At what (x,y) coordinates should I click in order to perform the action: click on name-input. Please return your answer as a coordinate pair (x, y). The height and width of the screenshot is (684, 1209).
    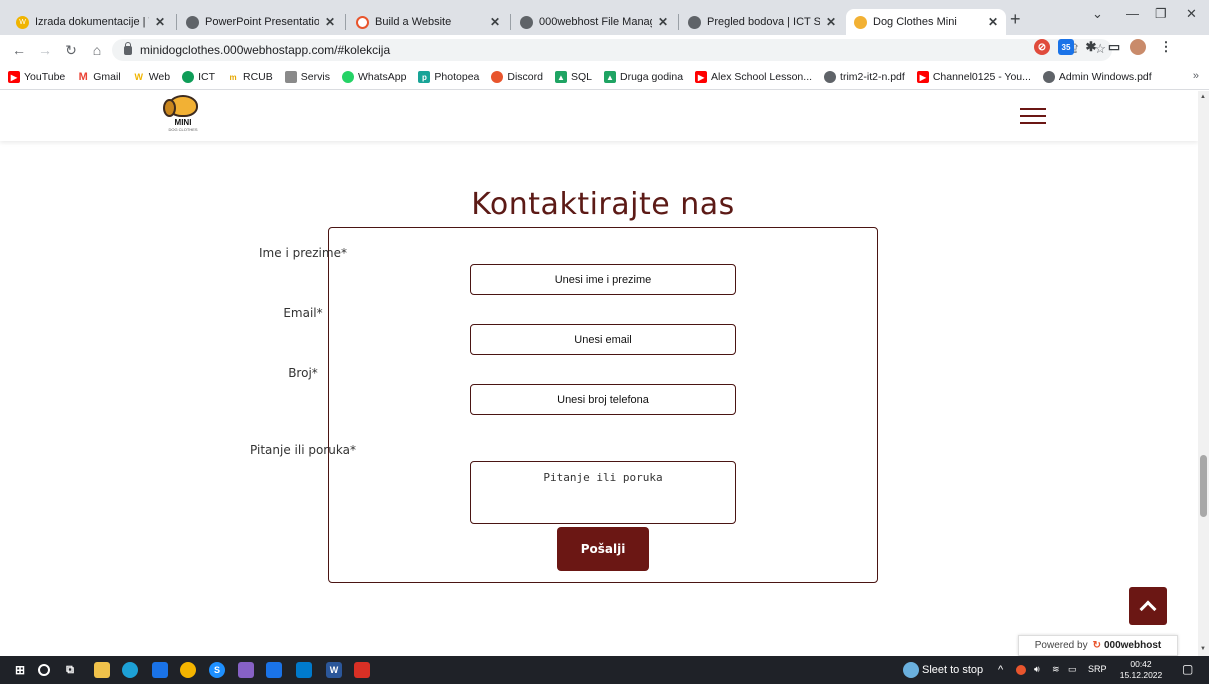
    Looking at the image, I should click on (603, 279).